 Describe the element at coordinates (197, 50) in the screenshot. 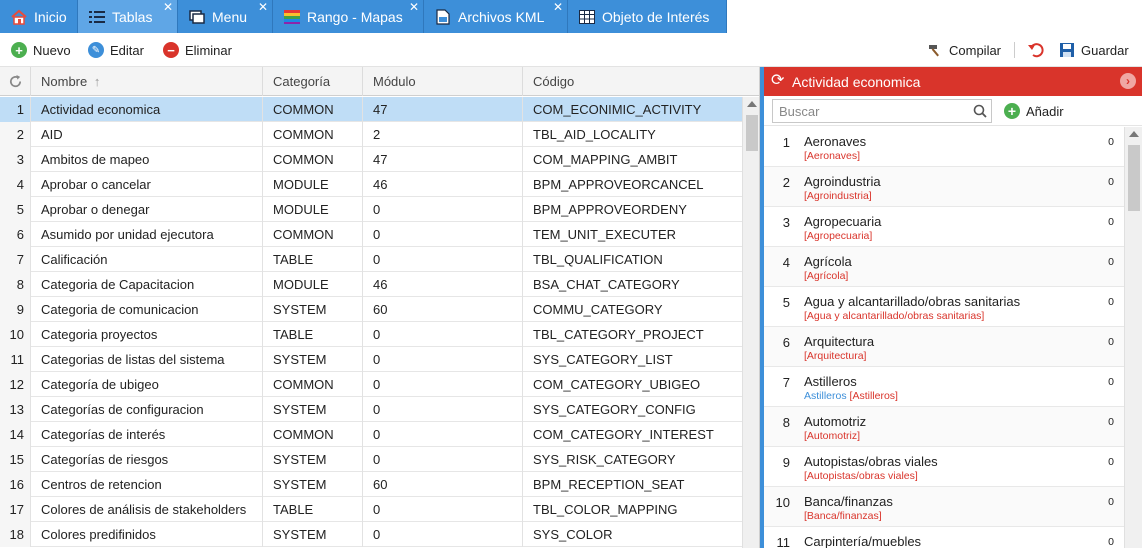

I see `delete-button: − Eliminar` at that location.